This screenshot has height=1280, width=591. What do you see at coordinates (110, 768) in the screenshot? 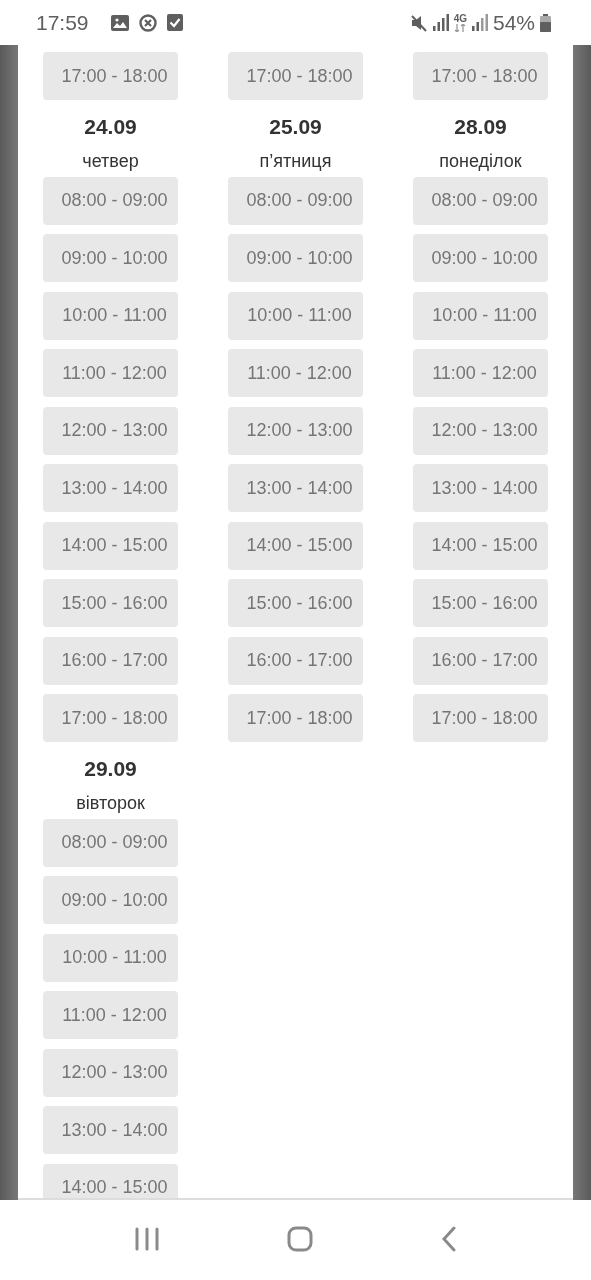
I see `day-date: 29.09` at bounding box center [110, 768].